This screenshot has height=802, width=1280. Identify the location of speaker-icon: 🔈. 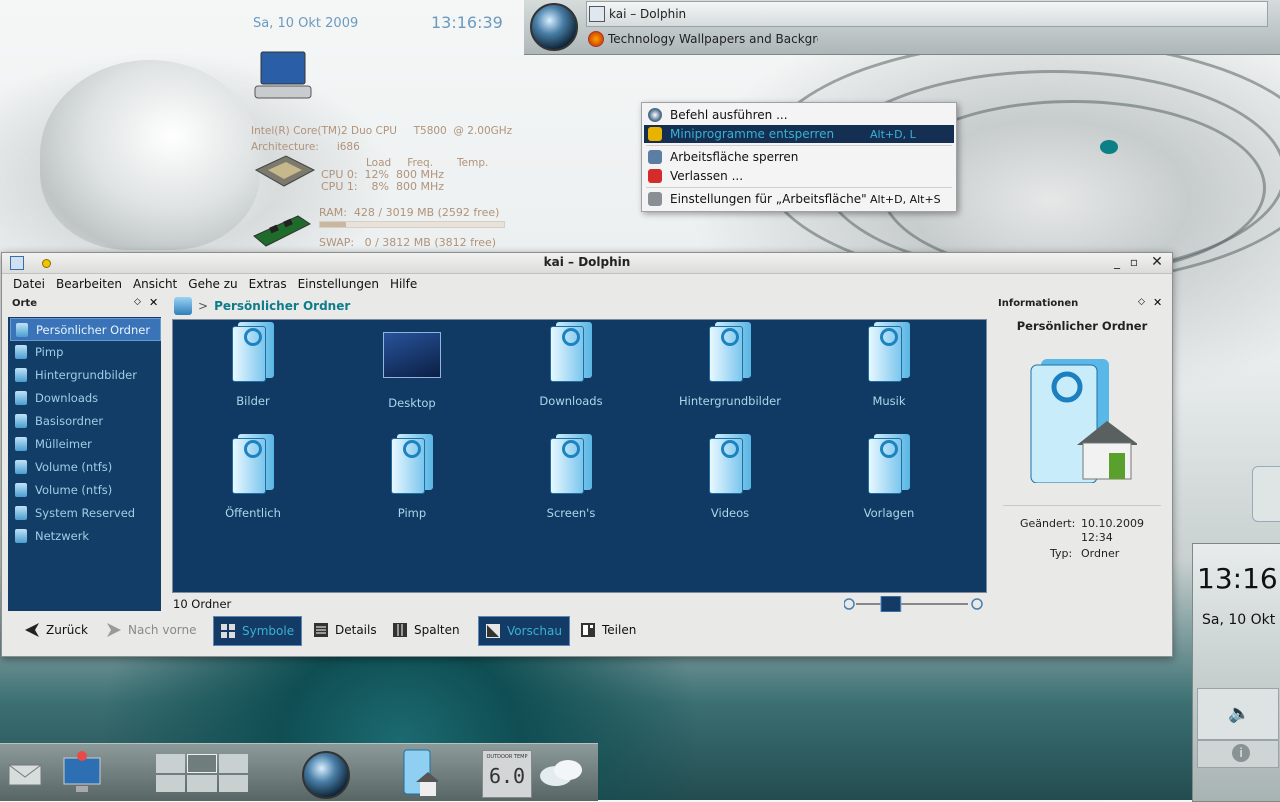
(1239, 713).